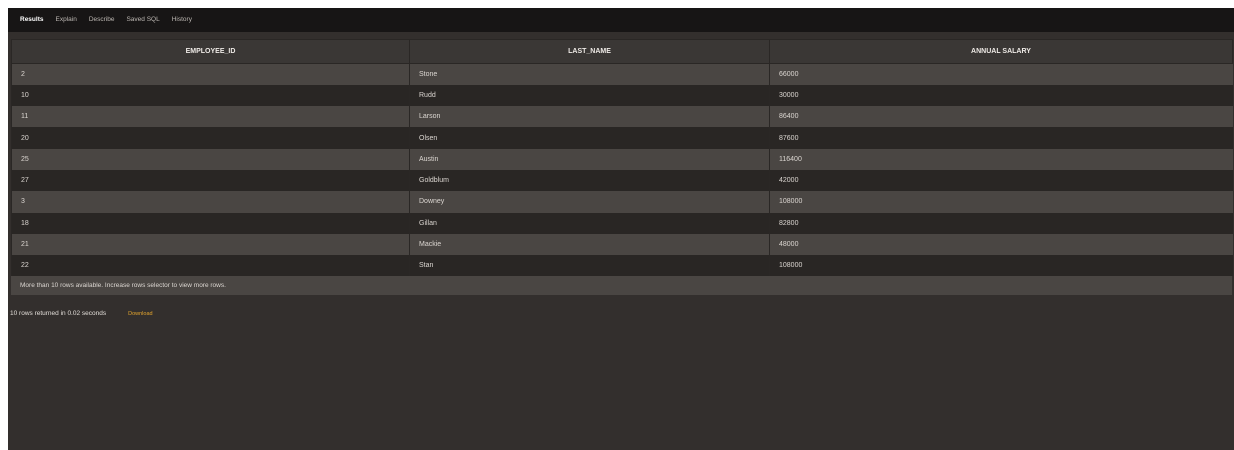  I want to click on cell-last-name: Goldblum, so click(589, 180).